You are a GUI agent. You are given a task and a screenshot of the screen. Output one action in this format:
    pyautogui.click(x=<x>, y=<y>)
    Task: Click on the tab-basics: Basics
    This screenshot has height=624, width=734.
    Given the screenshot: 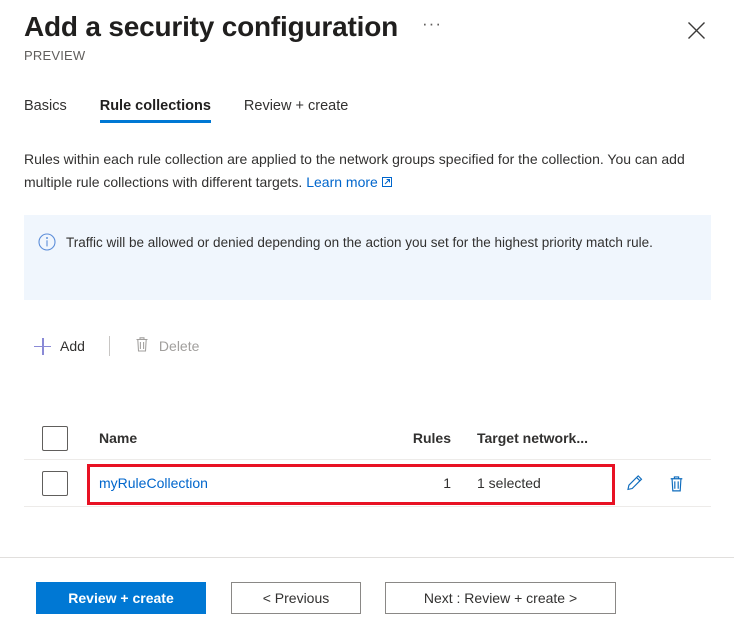 What is the action you would take?
    pyautogui.click(x=45, y=110)
    